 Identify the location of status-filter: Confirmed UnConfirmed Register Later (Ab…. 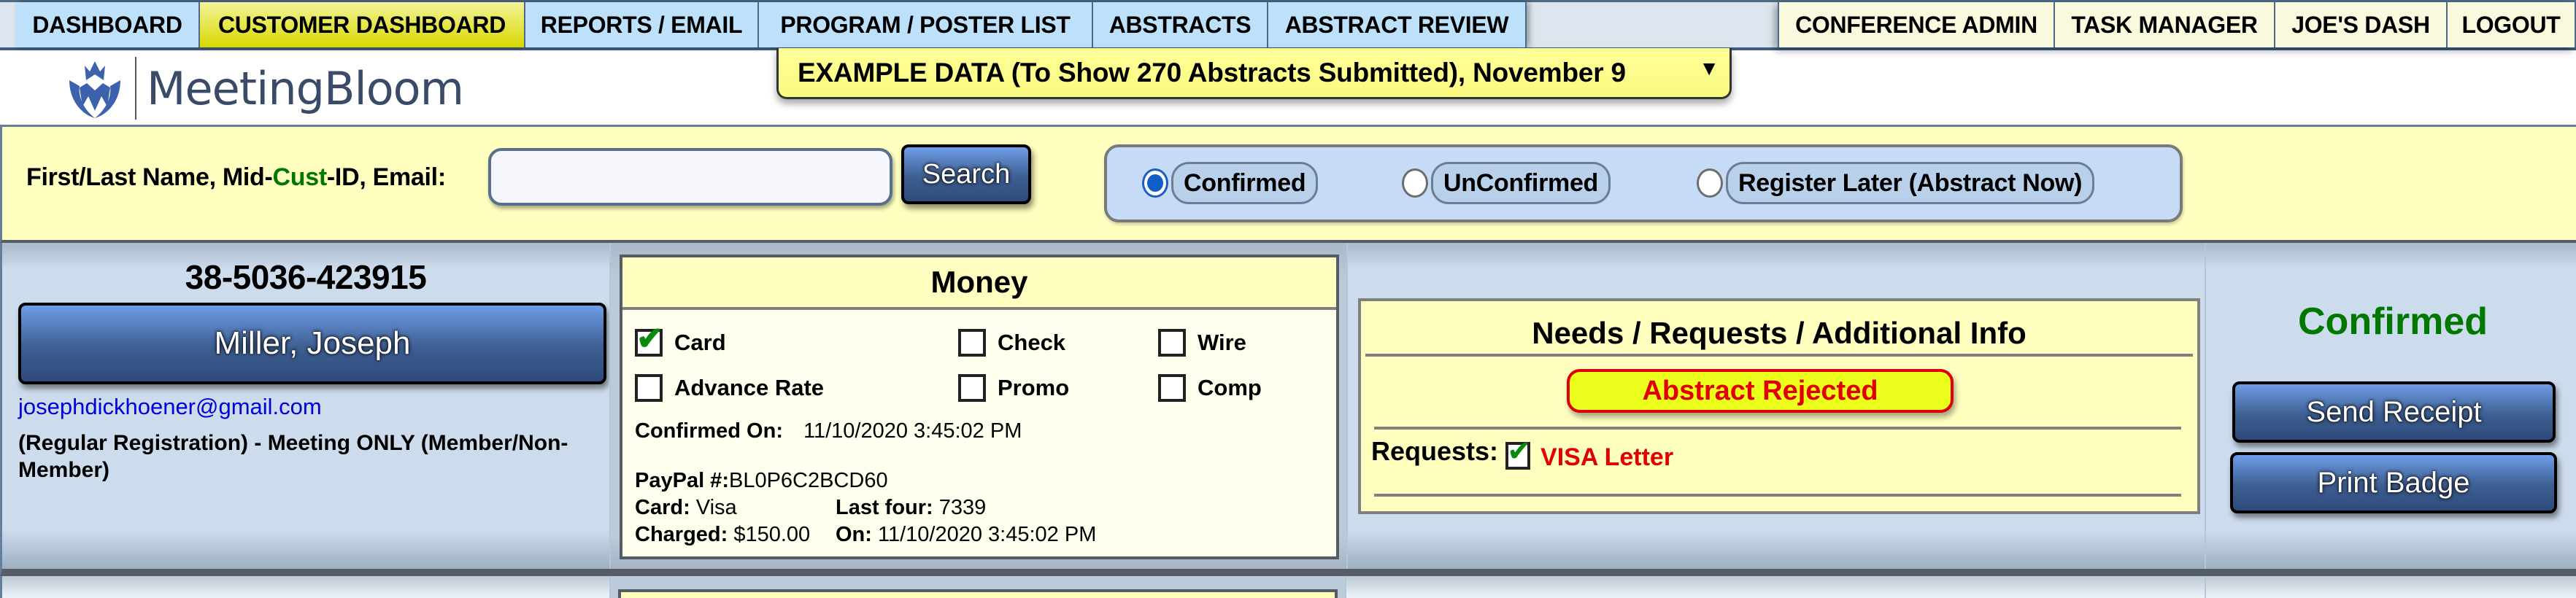
(1643, 183).